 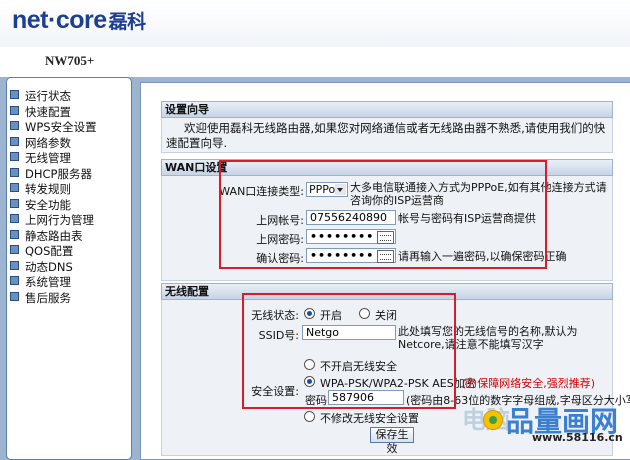 I want to click on watermark: 电脑 品量画网 www.58116.cn, so click(x=546, y=429).